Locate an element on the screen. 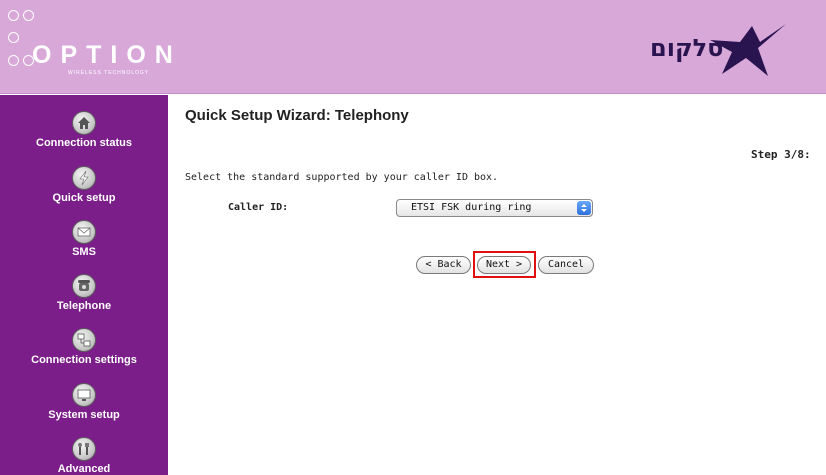  sidebar-item-connection-settings: Connection settings is located at coordinates (84, 355).